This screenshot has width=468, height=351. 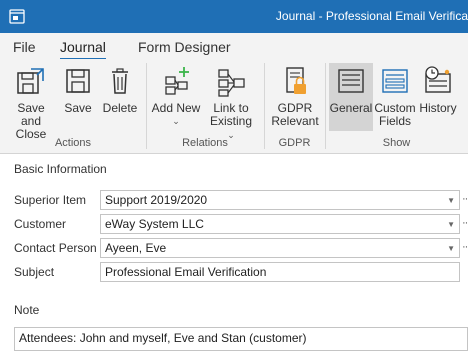 What do you see at coordinates (280, 200) in the screenshot?
I see `superior-item-dropdown: Support 2019/2020 ▼` at bounding box center [280, 200].